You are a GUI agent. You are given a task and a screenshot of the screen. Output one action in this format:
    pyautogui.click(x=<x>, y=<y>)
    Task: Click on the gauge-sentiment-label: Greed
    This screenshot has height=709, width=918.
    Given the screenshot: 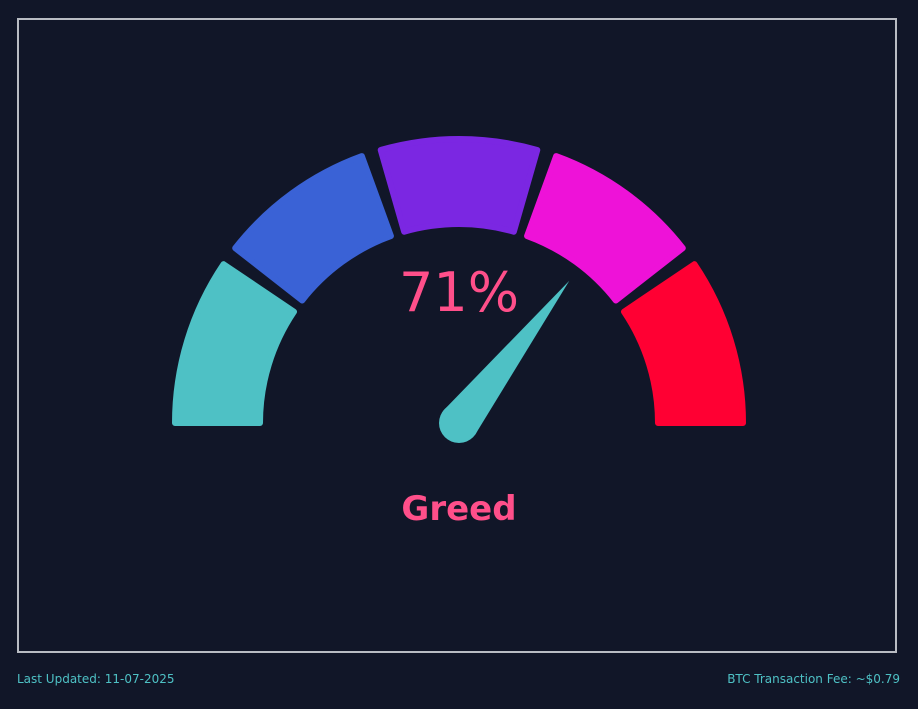 What is the action you would take?
    pyautogui.click(x=458, y=509)
    